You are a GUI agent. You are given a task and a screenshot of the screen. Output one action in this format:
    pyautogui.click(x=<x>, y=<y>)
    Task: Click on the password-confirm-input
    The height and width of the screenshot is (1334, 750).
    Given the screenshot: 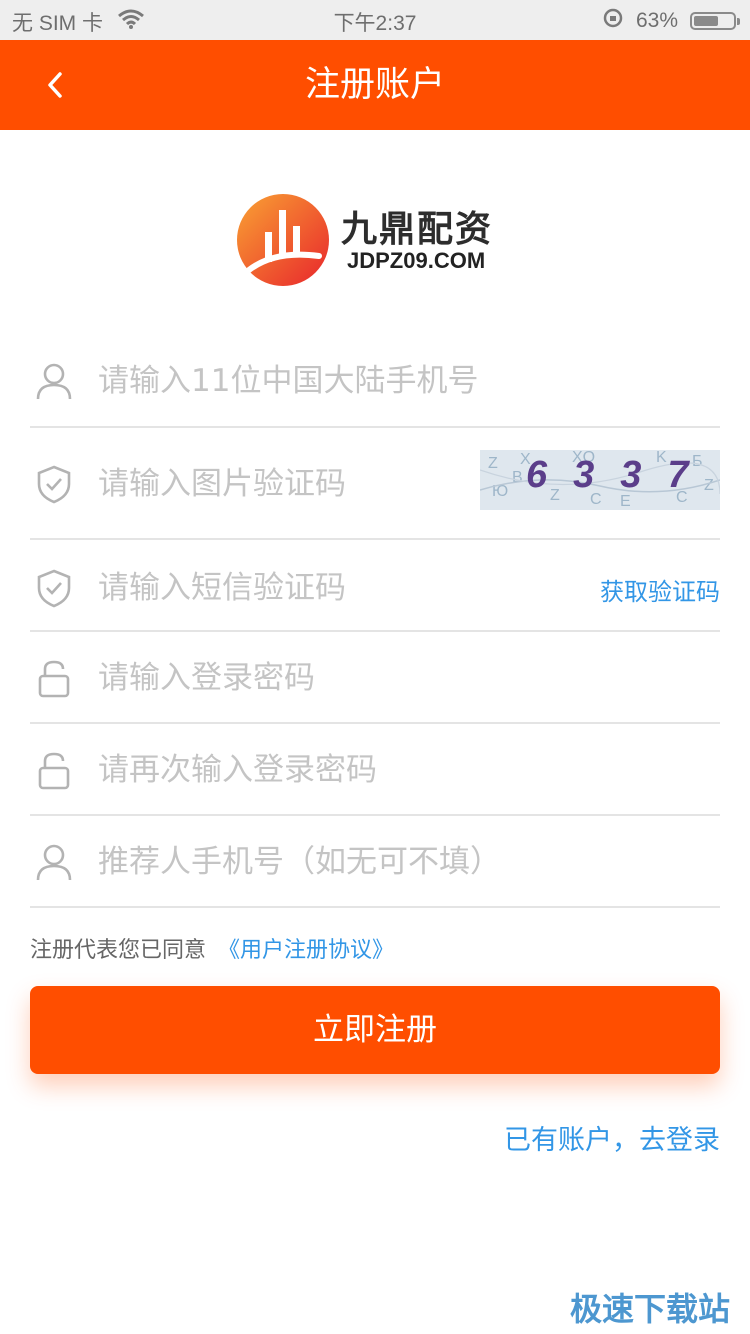 What is the action you would take?
    pyautogui.click(x=334, y=770)
    